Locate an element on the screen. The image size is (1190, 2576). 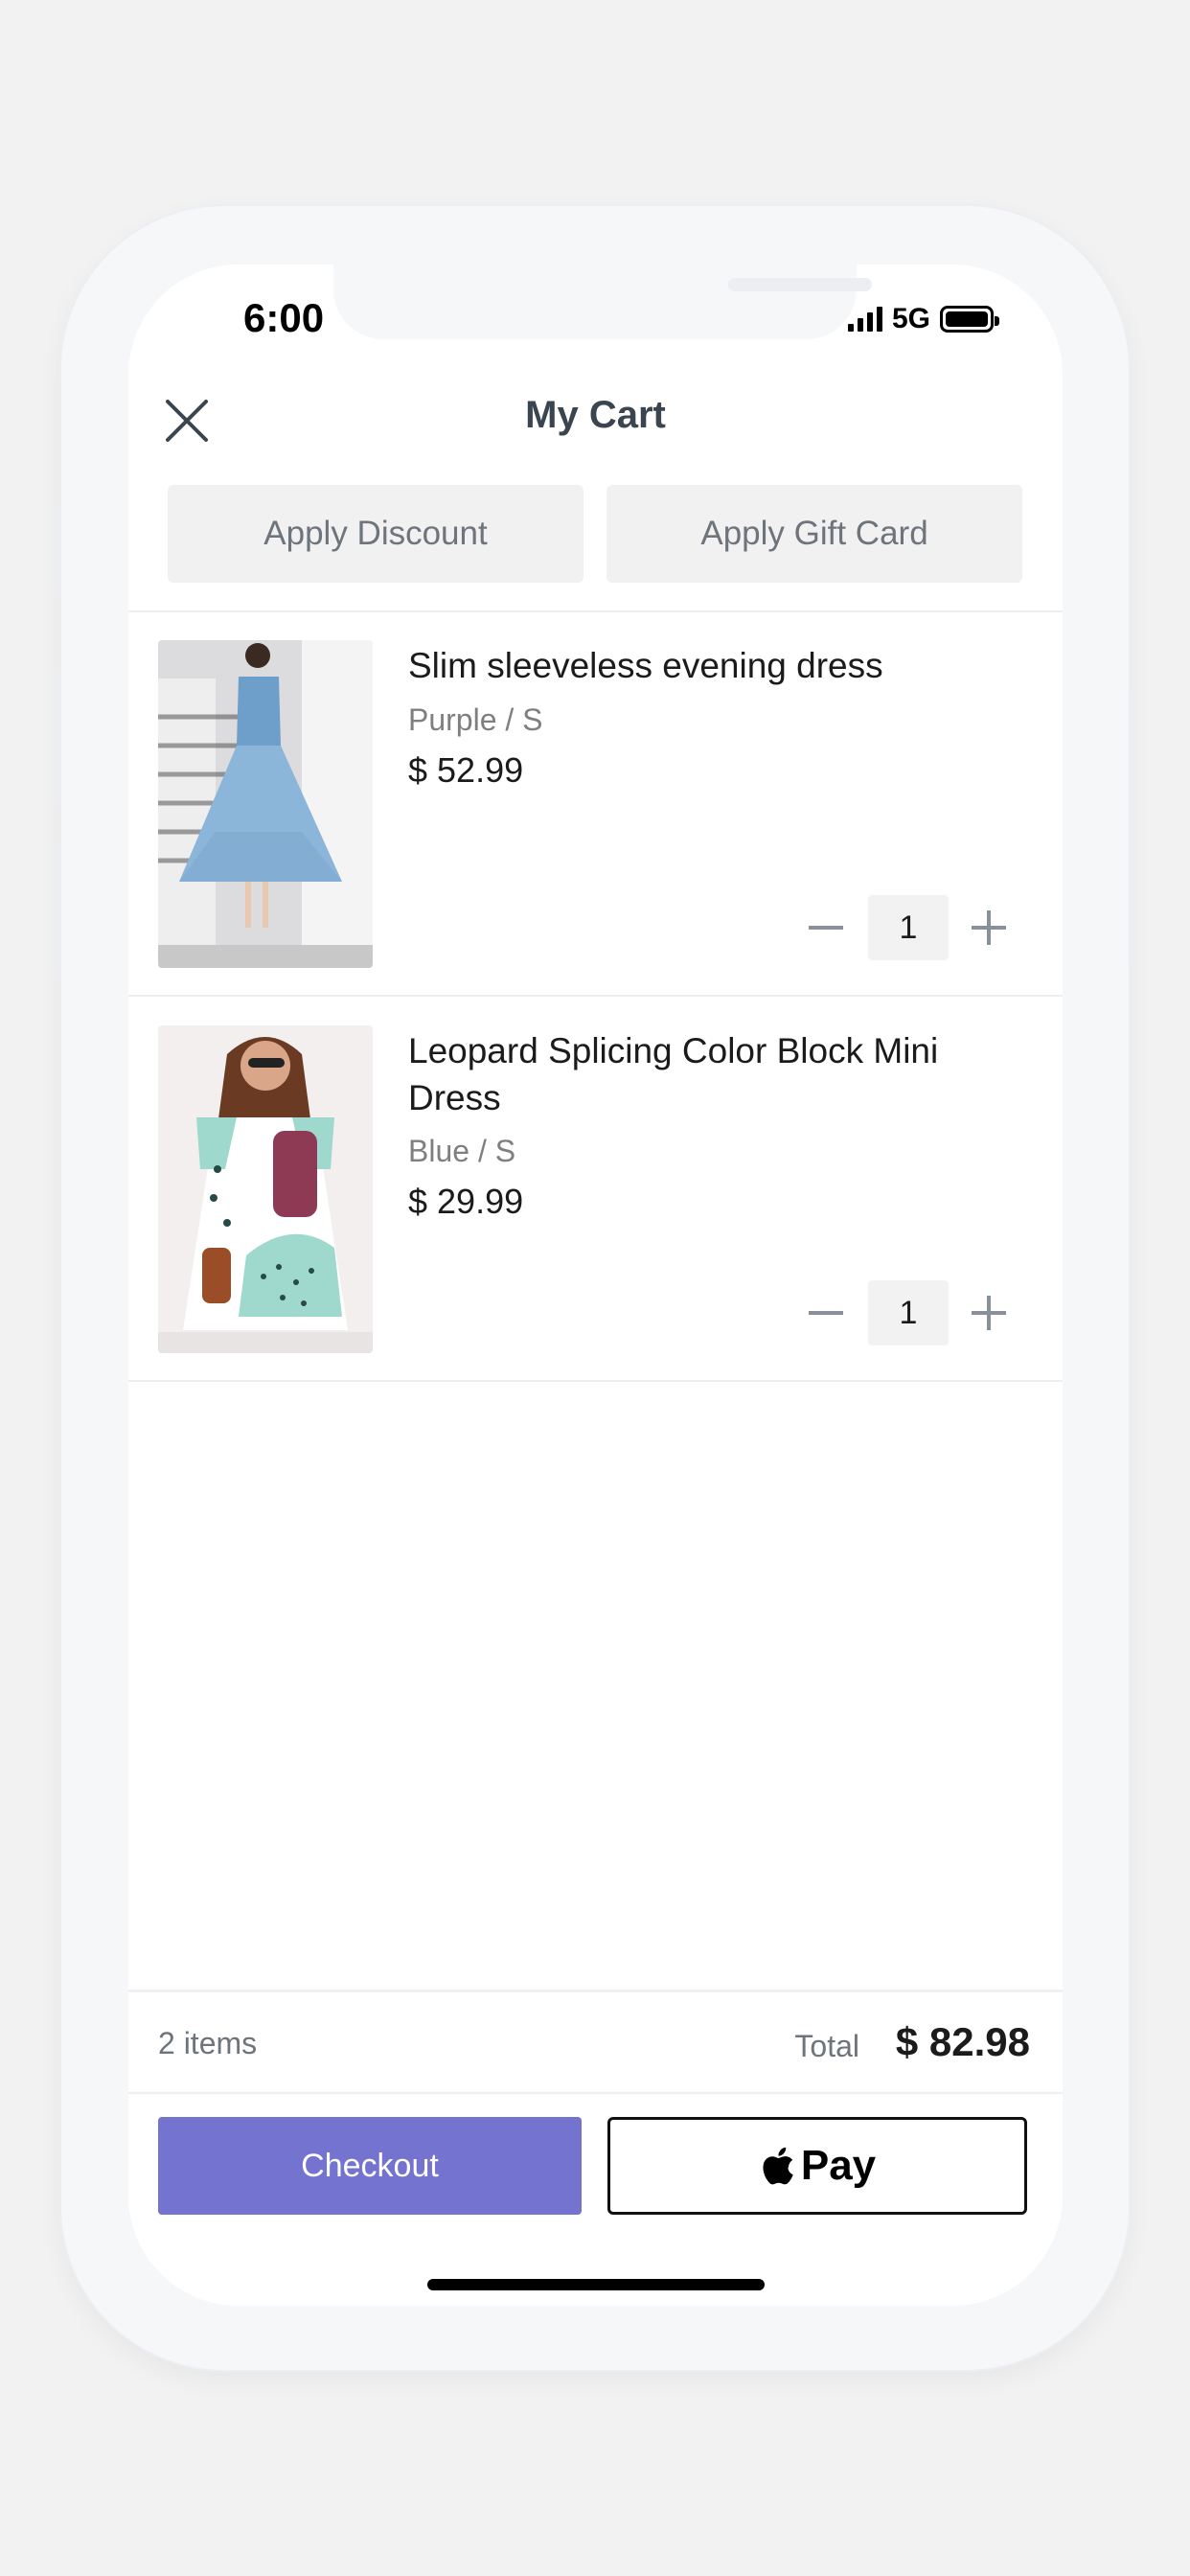
checkout-button: Checkout is located at coordinates (370, 2166).